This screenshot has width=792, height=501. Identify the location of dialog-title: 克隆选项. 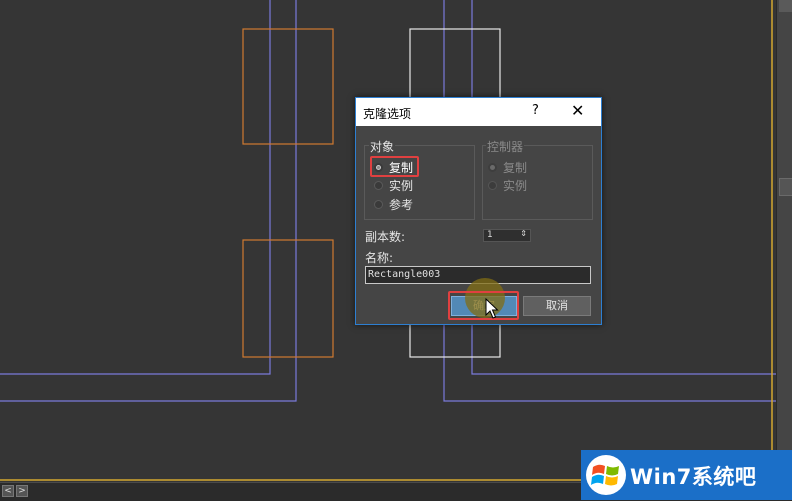
(387, 114).